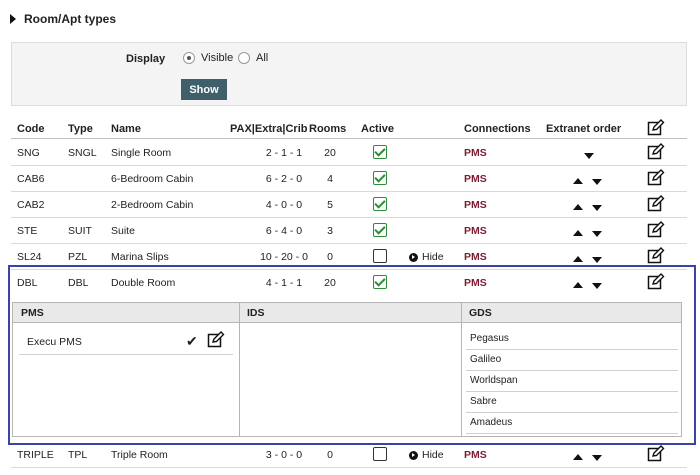 The width and height of the screenshot is (700, 475). Describe the element at coordinates (80, 129) in the screenshot. I see `header-type: Type` at that location.